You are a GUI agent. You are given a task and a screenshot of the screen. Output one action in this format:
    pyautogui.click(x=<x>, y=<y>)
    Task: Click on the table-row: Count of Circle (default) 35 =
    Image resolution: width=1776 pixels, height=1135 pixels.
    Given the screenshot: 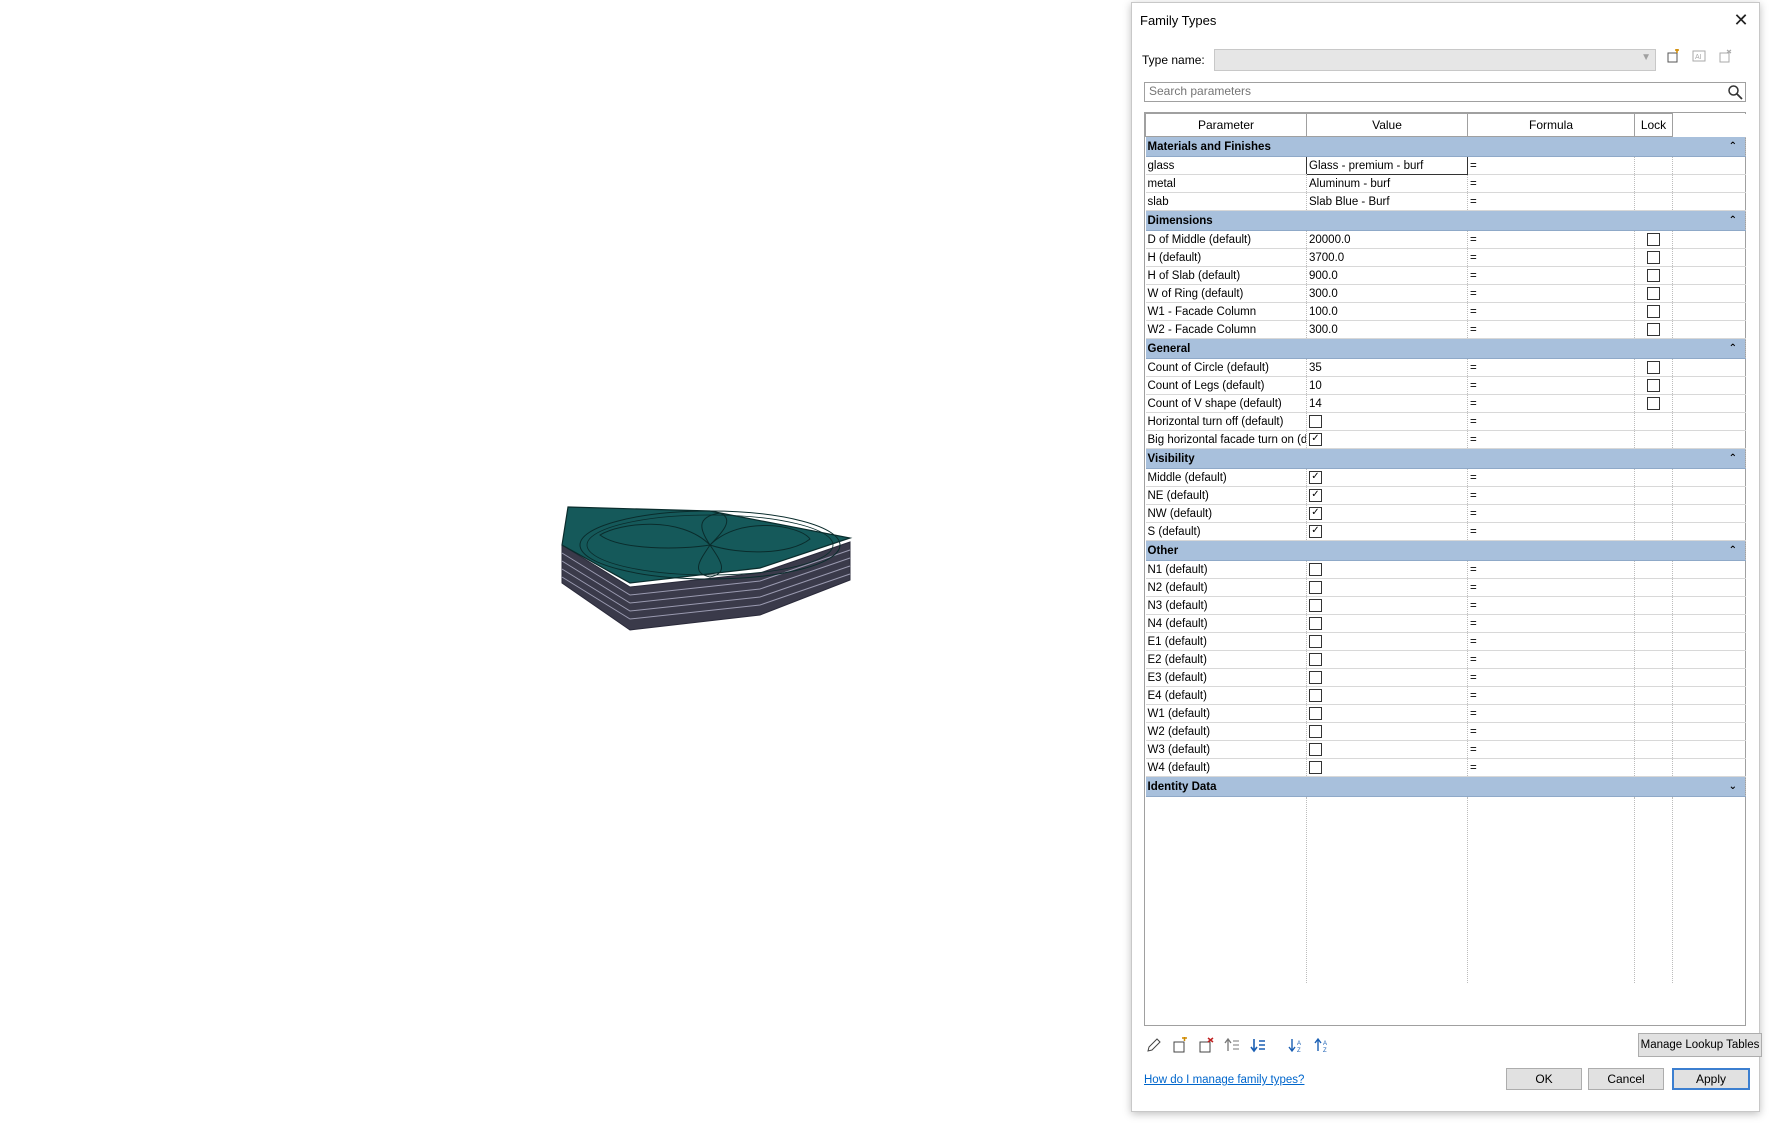 What is the action you would take?
    pyautogui.click(x=1445, y=367)
    